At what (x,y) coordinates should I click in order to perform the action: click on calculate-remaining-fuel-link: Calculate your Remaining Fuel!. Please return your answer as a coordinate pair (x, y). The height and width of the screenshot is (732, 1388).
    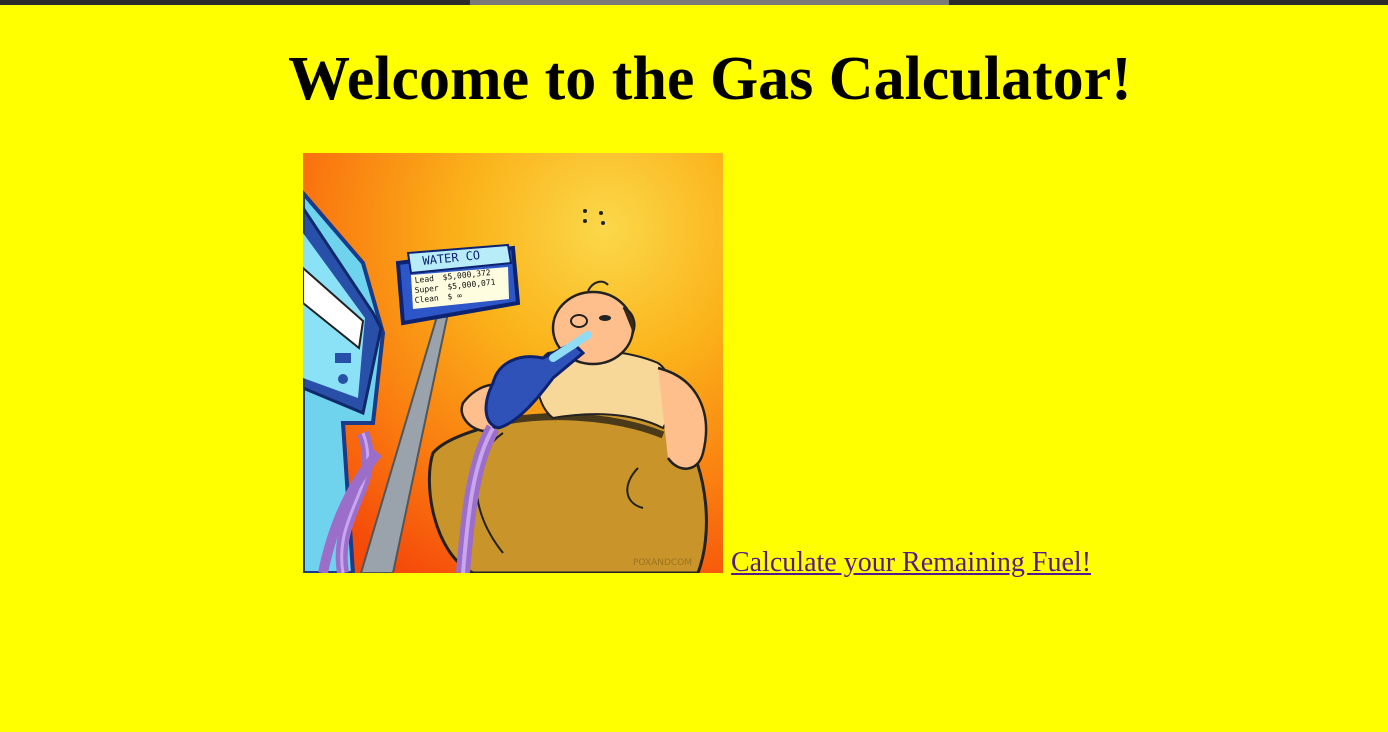
    Looking at the image, I should click on (911, 563).